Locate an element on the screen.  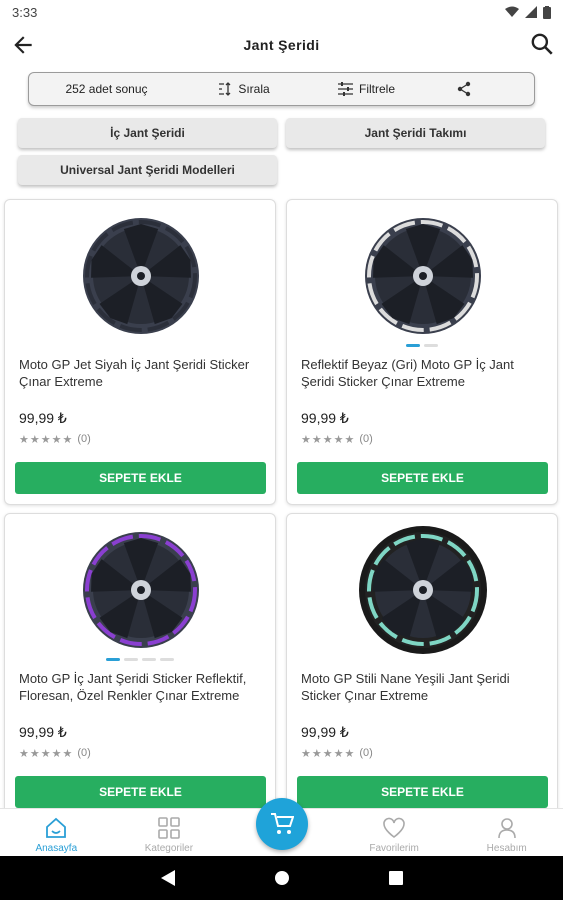
status-icons is located at coordinates (528, 12).